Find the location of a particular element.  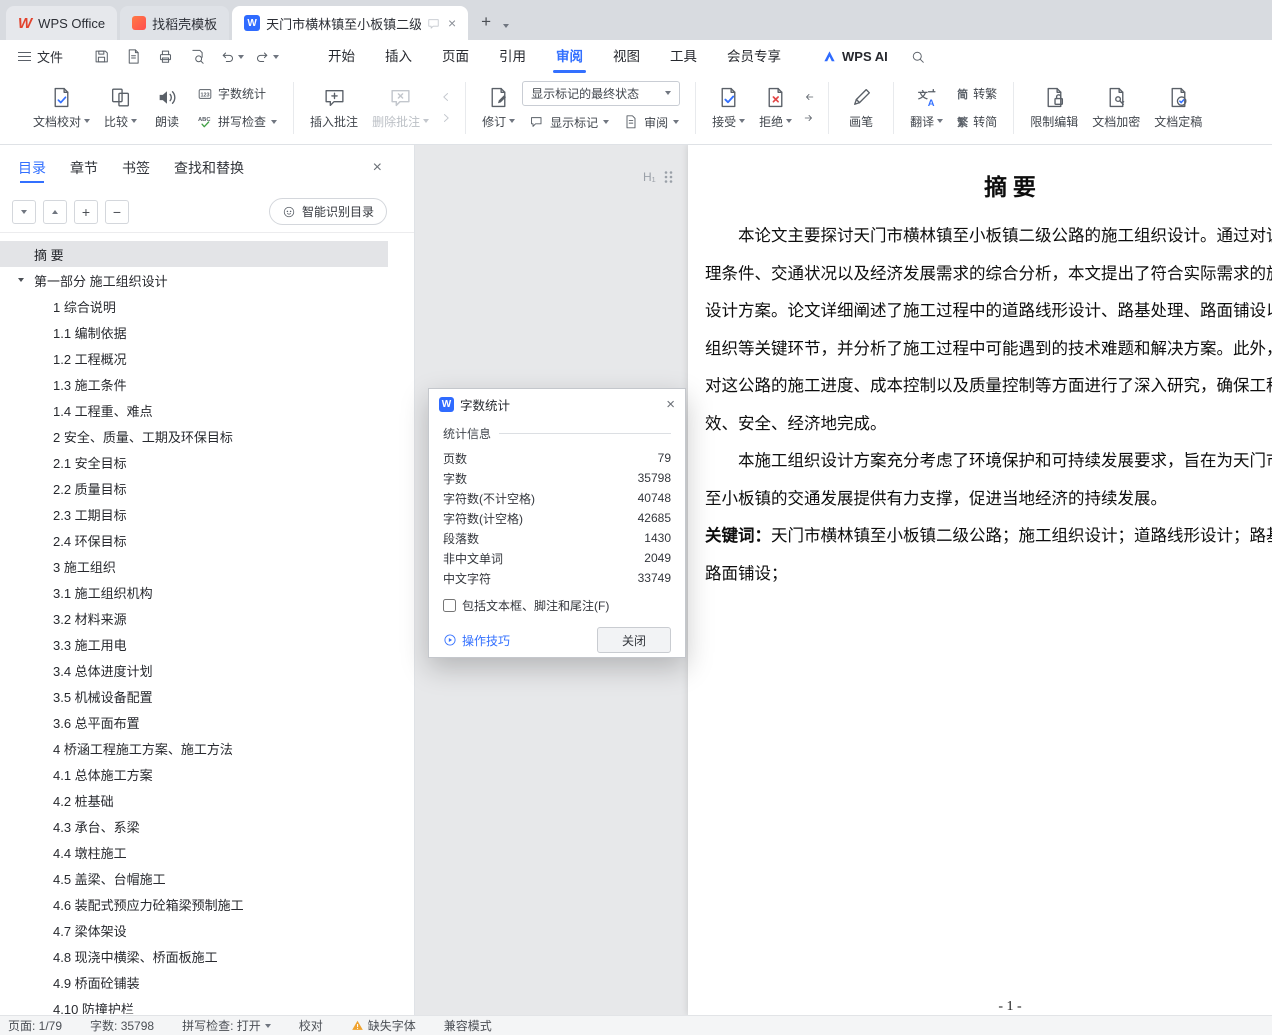

status-word-count: 字数: 35798 is located at coordinates (122, 1025).